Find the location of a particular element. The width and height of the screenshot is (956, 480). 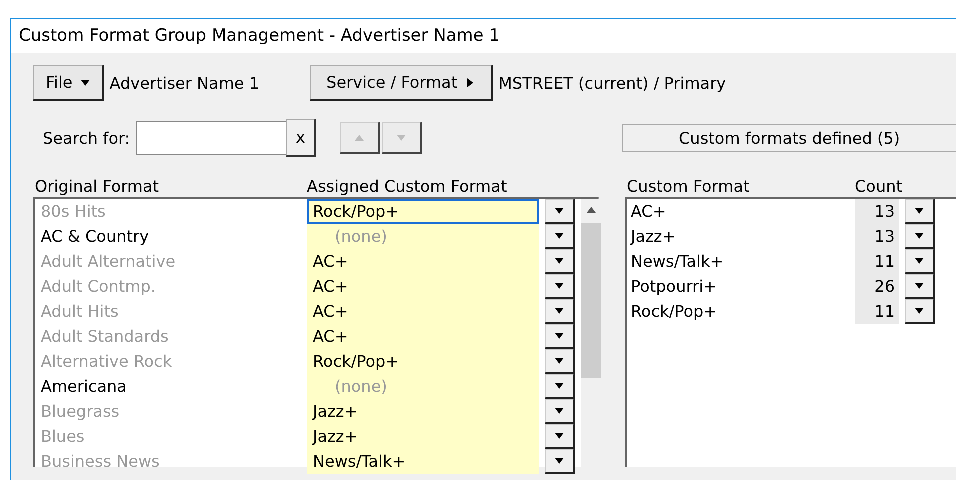

assigned-format-dropdown: News/Talk+ is located at coordinates (423, 461).